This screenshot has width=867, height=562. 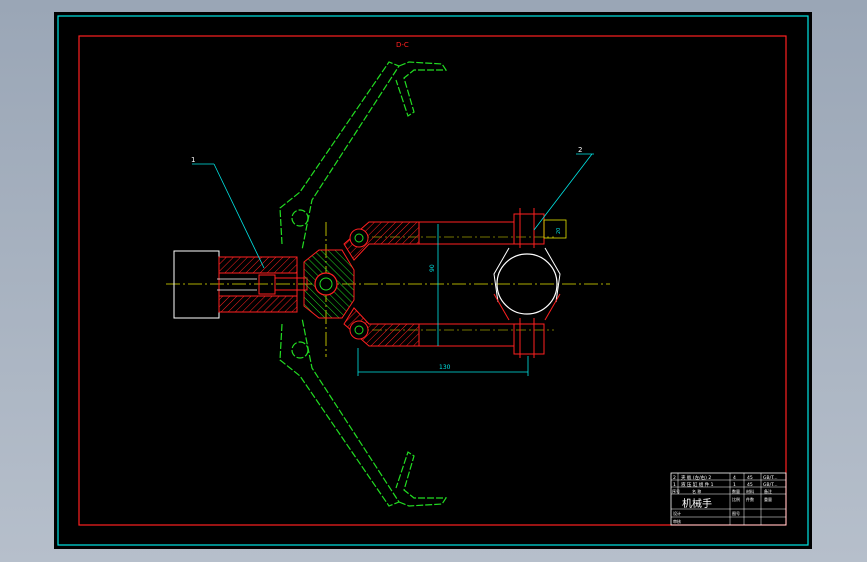 What do you see at coordinates (552, 275) in the screenshot?
I see `v-jaw-upper-right` at bounding box center [552, 275].